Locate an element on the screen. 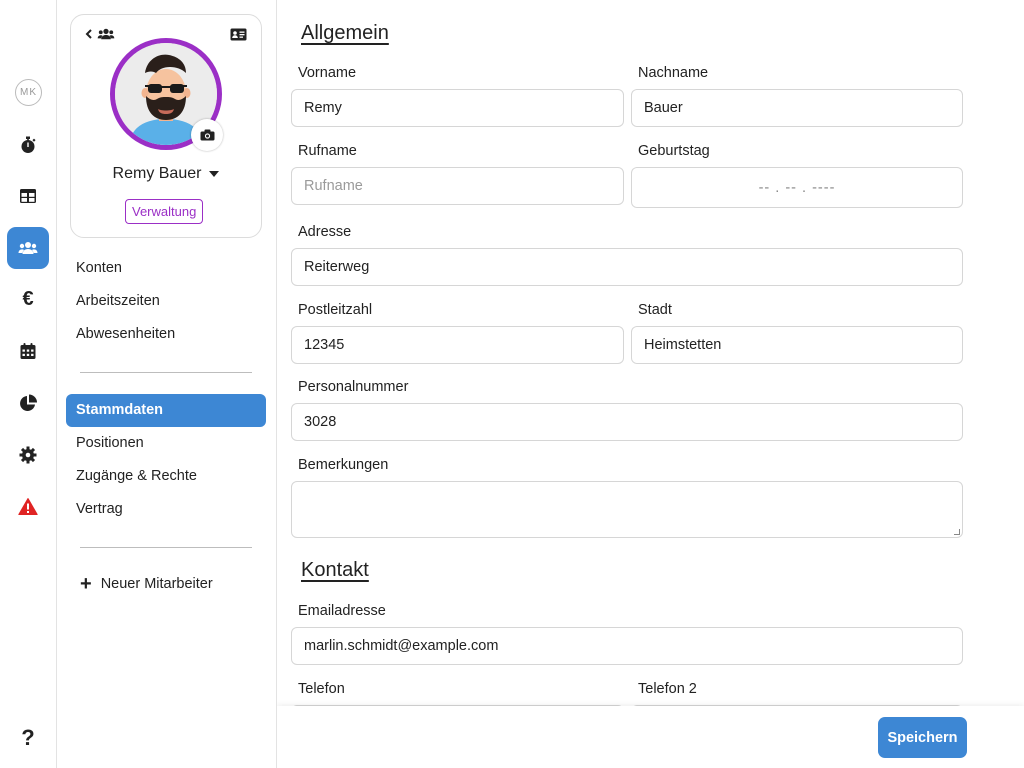 The height and width of the screenshot is (768, 1024). rail-settings is located at coordinates (28, 455).